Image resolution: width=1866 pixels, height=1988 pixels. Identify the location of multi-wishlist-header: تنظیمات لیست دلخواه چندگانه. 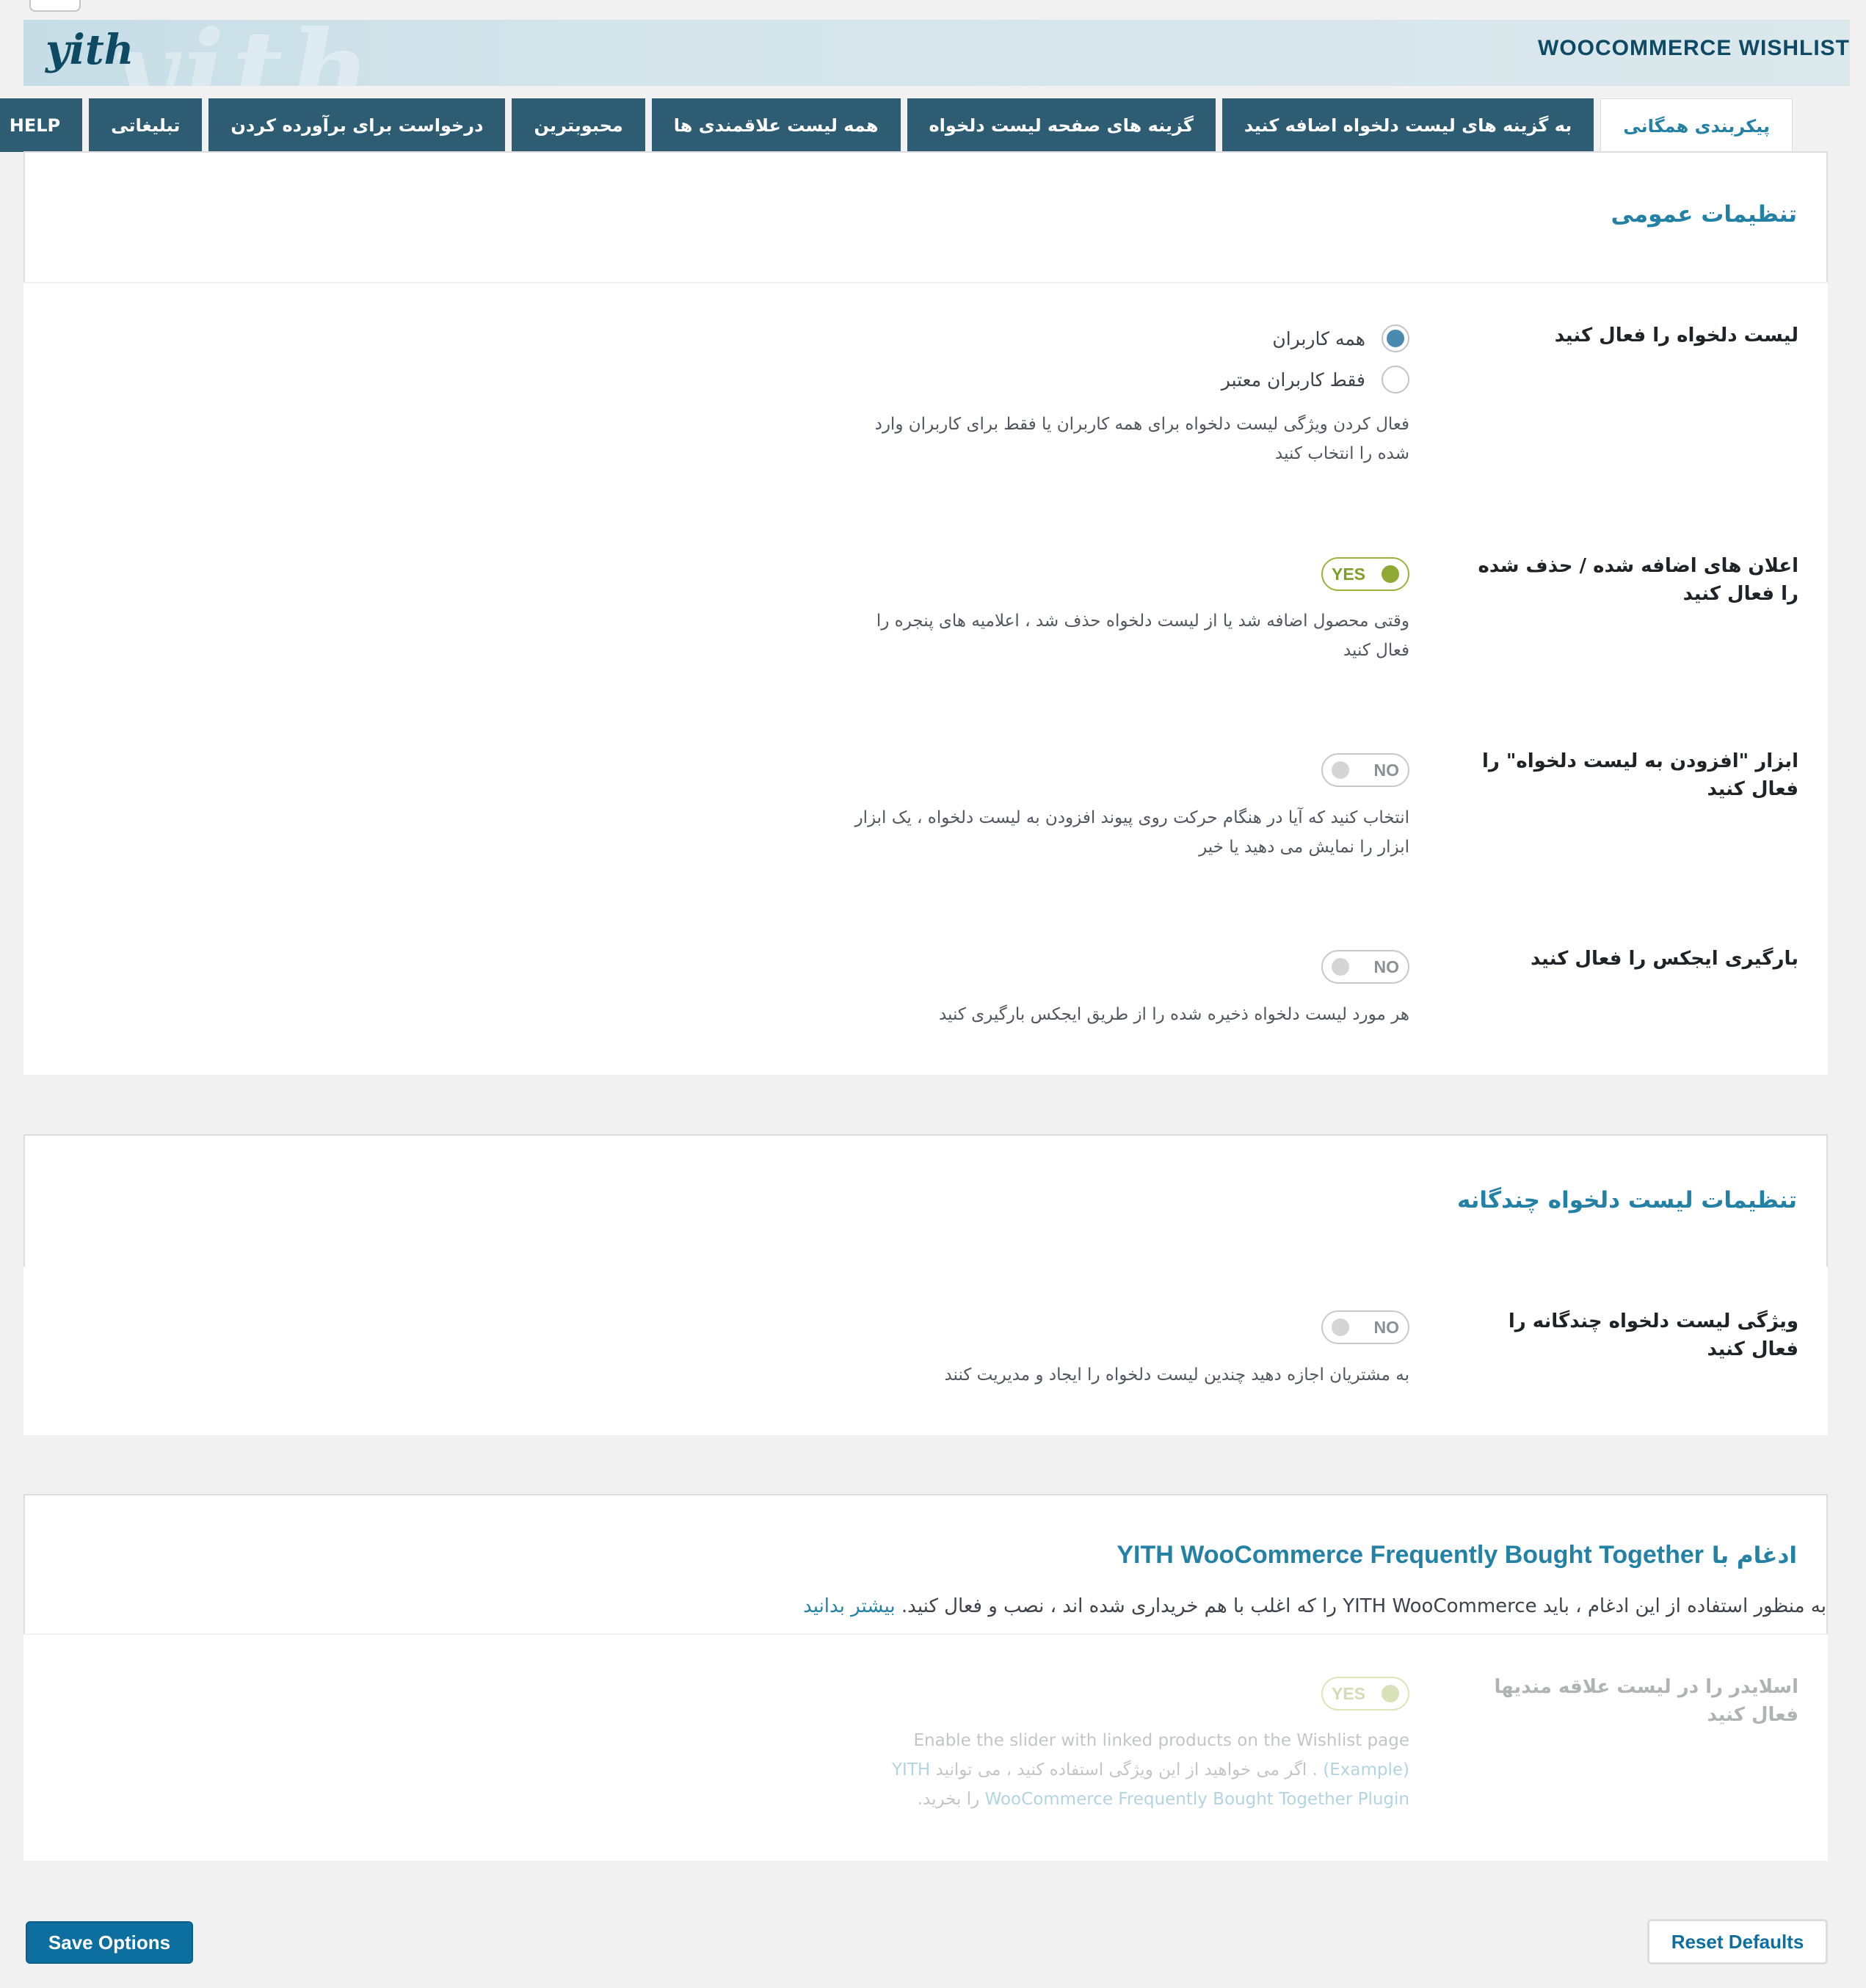
(925, 1200).